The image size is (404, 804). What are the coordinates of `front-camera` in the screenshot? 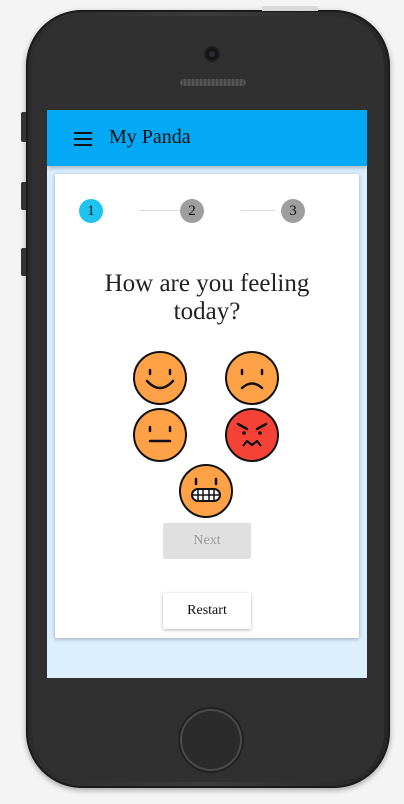 It's located at (212, 54).